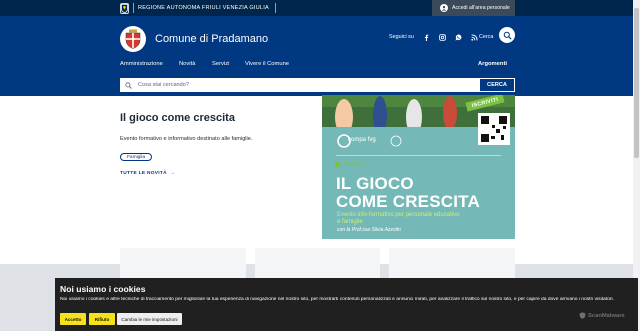  Describe the element at coordinates (141, 64) in the screenshot. I see `nav-item-amministrazione: Amministrazione` at that location.